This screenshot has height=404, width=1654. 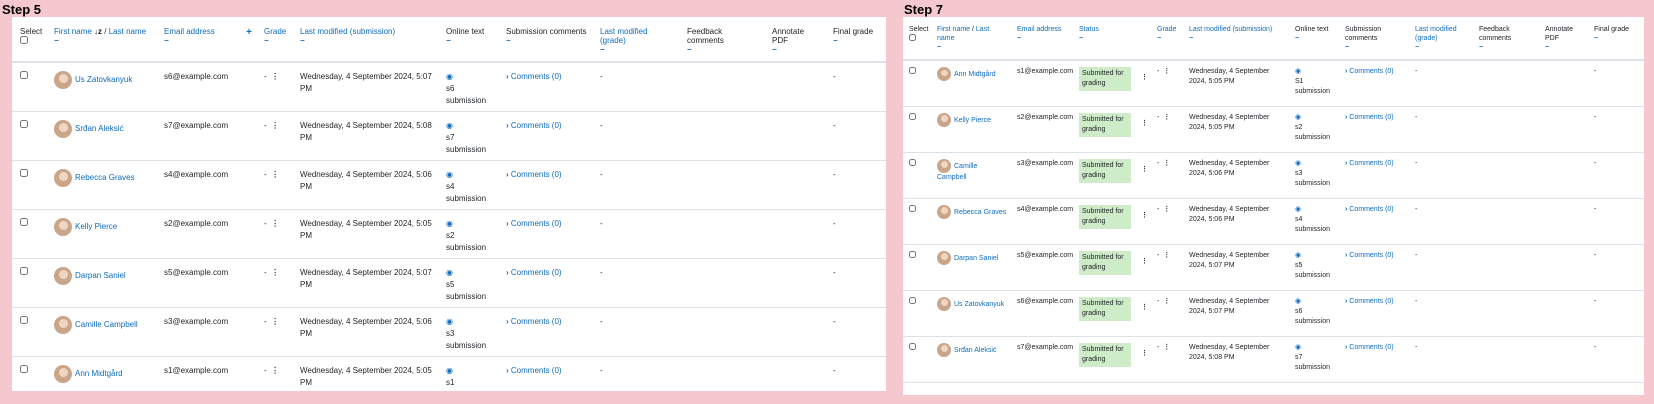 What do you see at coordinates (1089, 29) in the screenshot?
I see `sort-status-link: Status` at bounding box center [1089, 29].